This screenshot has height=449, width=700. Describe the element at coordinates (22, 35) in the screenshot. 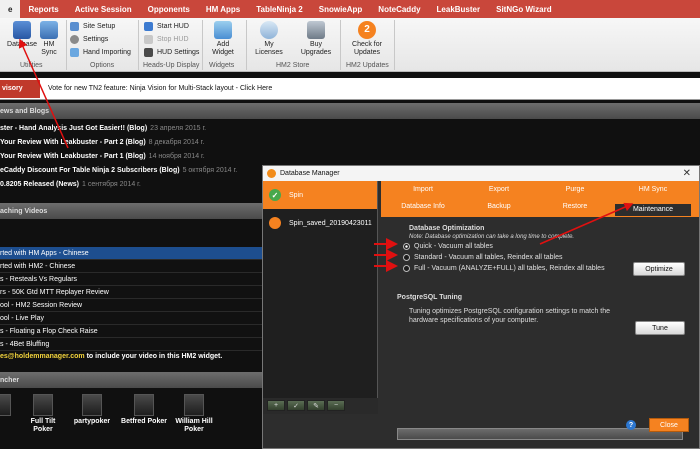

I see `database-button: Database` at that location.